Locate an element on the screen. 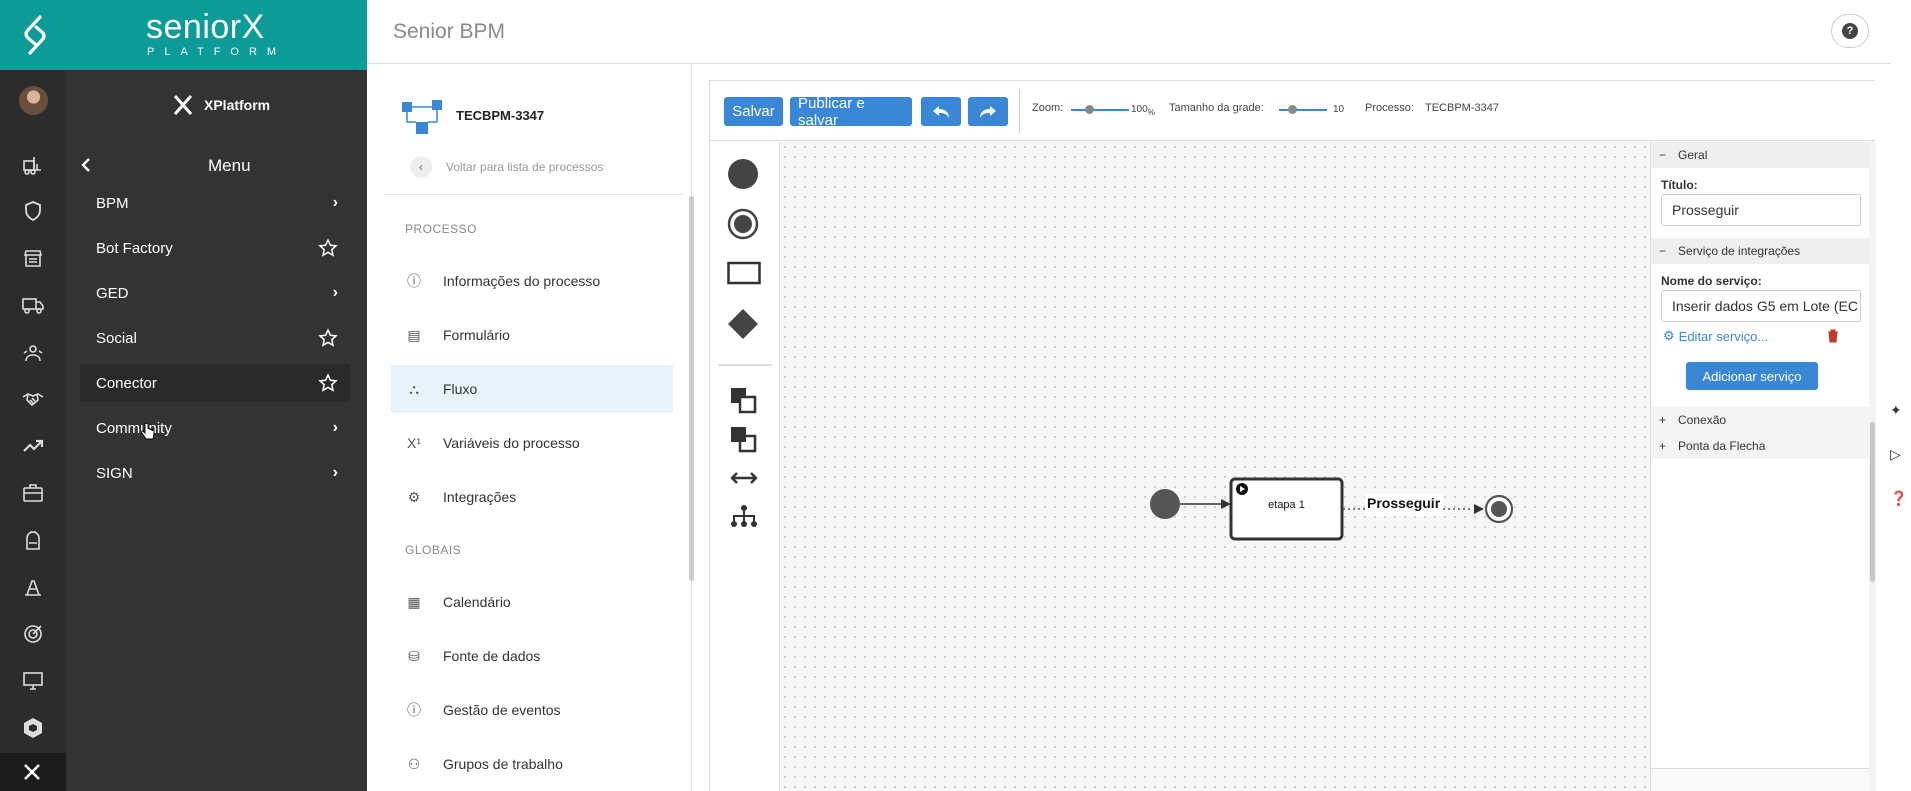 Image resolution: width=1911 pixels, height=791 pixels. zoom-value: 100% is located at coordinates (1143, 110).